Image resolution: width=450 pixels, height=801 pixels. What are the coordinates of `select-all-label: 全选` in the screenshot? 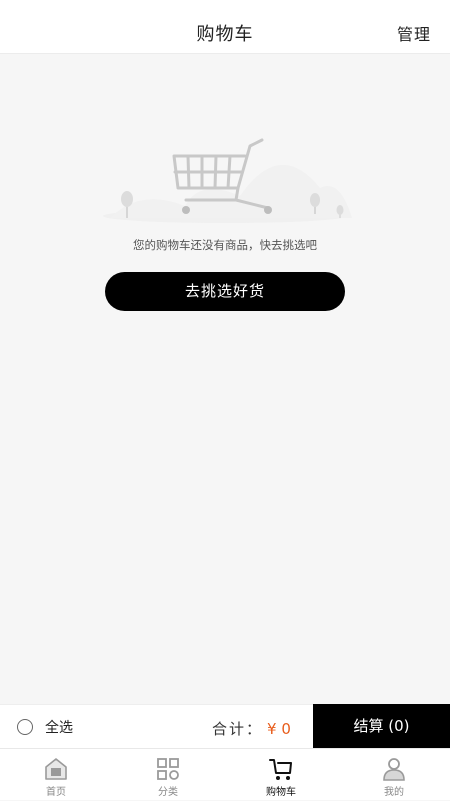 It's located at (59, 728).